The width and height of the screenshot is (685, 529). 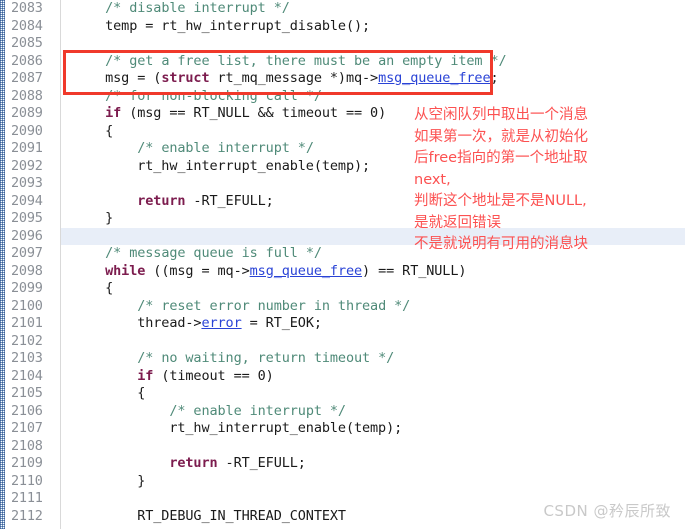 I want to click on line-number: 2087, so click(x=35, y=79).